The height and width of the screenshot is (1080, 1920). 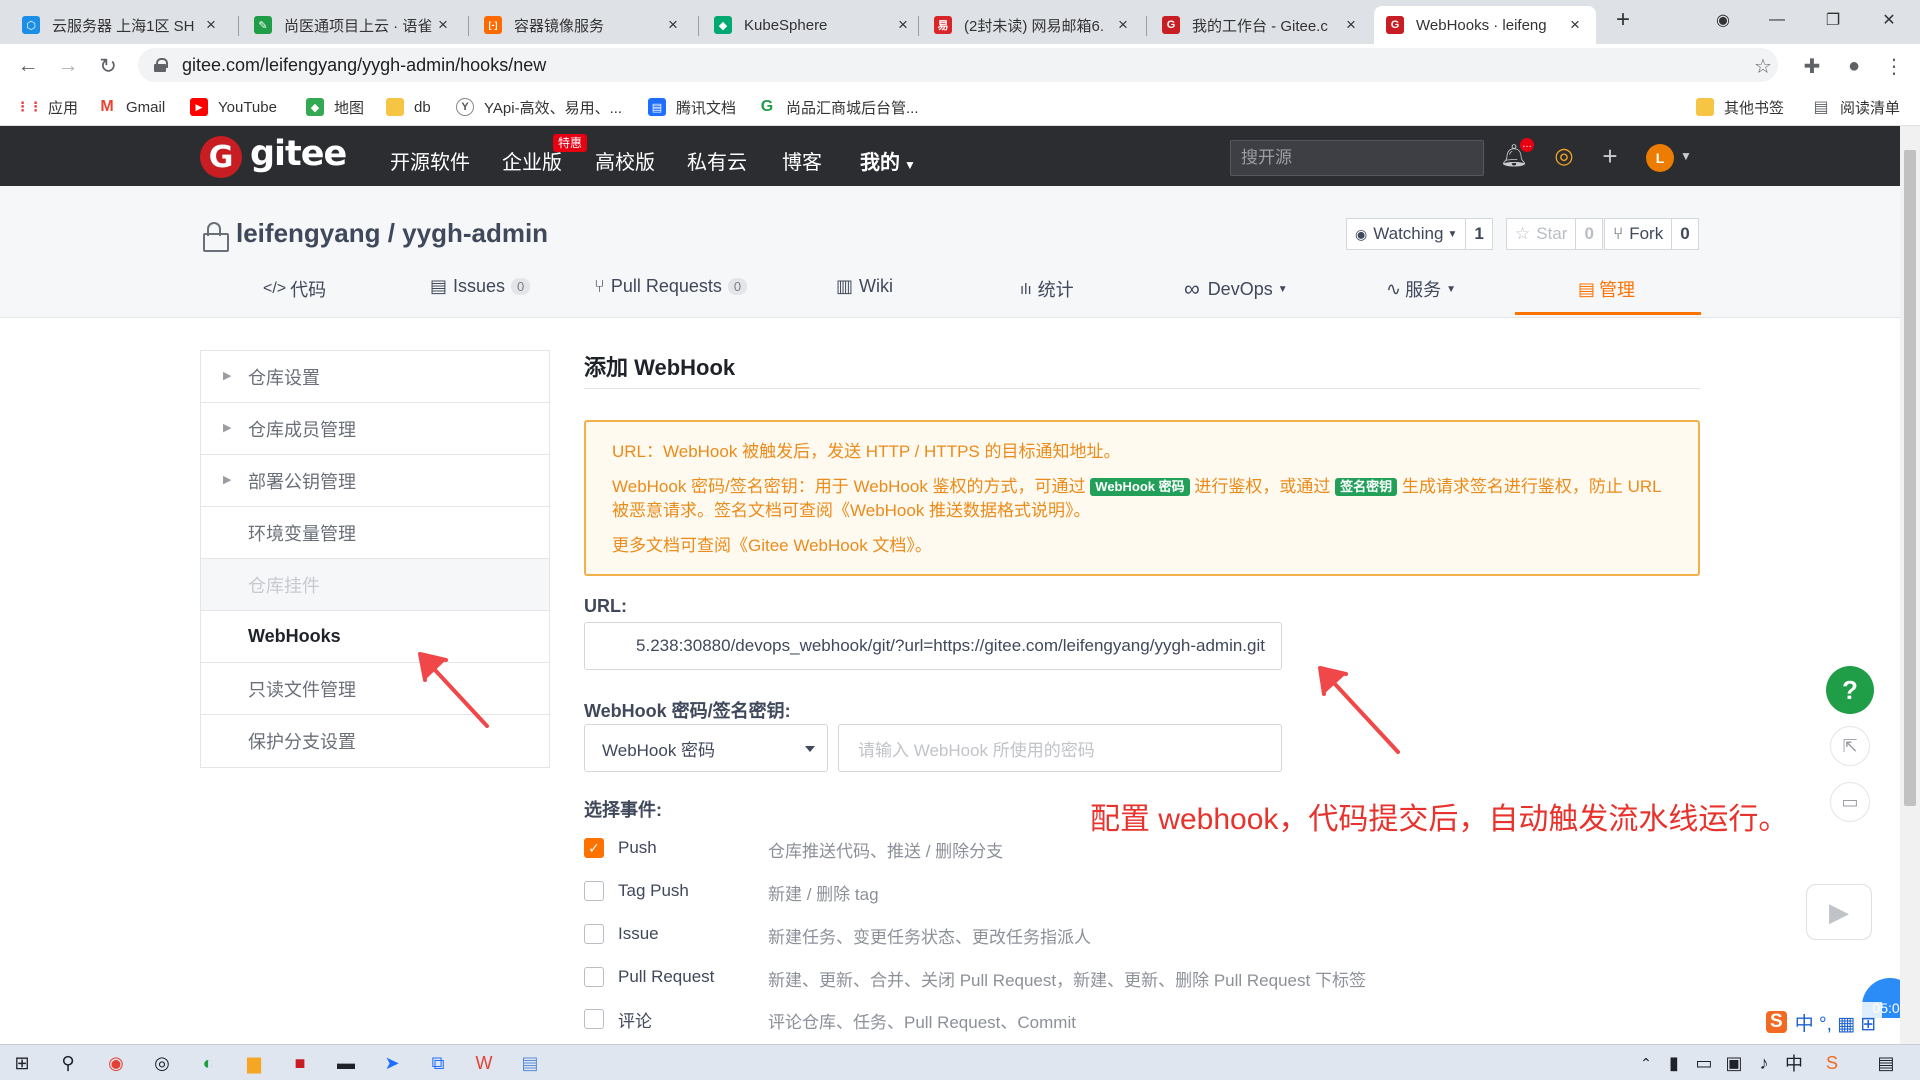 I want to click on bookmark-youtube: ▶ YouTube, so click(x=233, y=107).